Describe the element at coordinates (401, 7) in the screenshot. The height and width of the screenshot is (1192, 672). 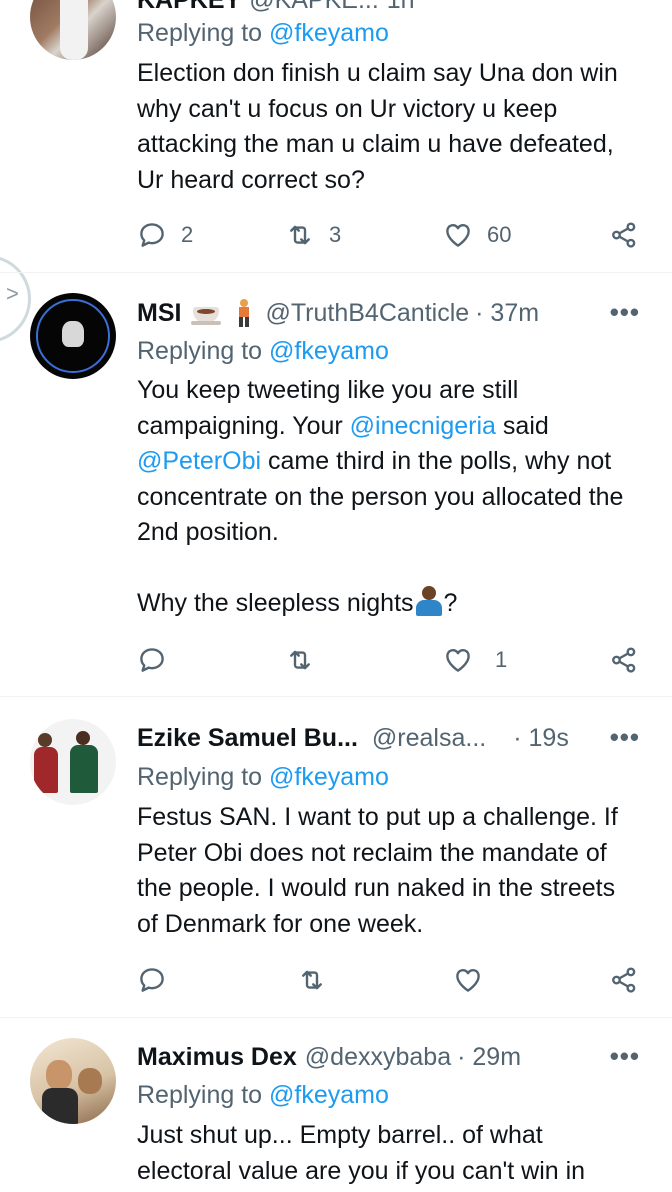
I see `tweet-time: 1h` at that location.